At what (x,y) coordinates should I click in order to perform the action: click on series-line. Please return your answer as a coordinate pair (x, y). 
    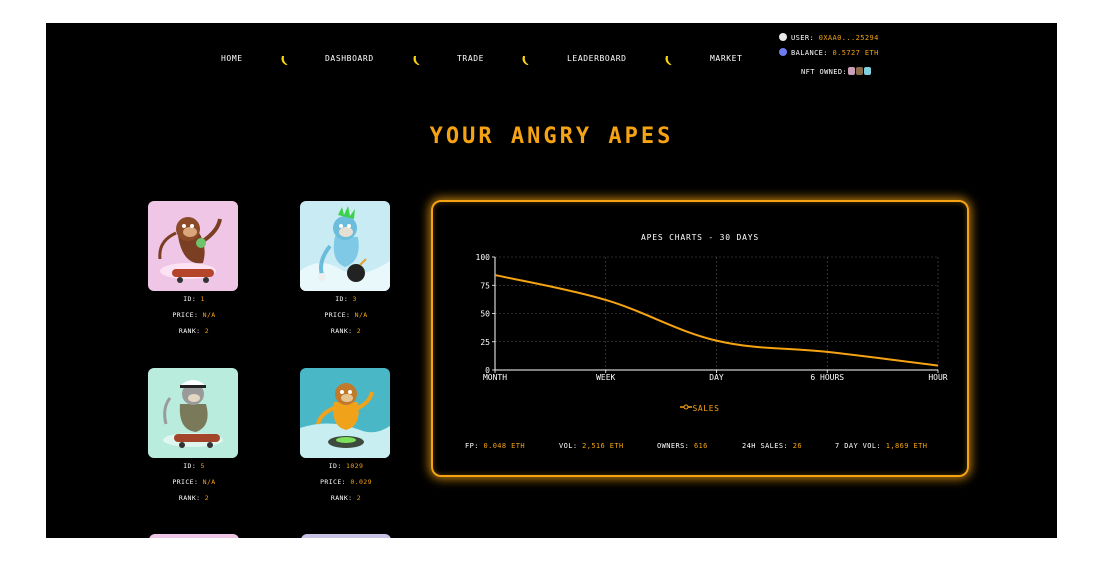
    Looking at the image, I should click on (716, 320).